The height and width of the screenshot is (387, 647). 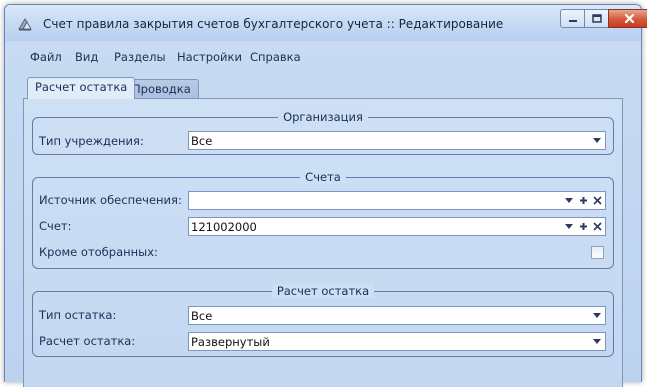 I want to click on funding-source-select, so click(x=397, y=200).